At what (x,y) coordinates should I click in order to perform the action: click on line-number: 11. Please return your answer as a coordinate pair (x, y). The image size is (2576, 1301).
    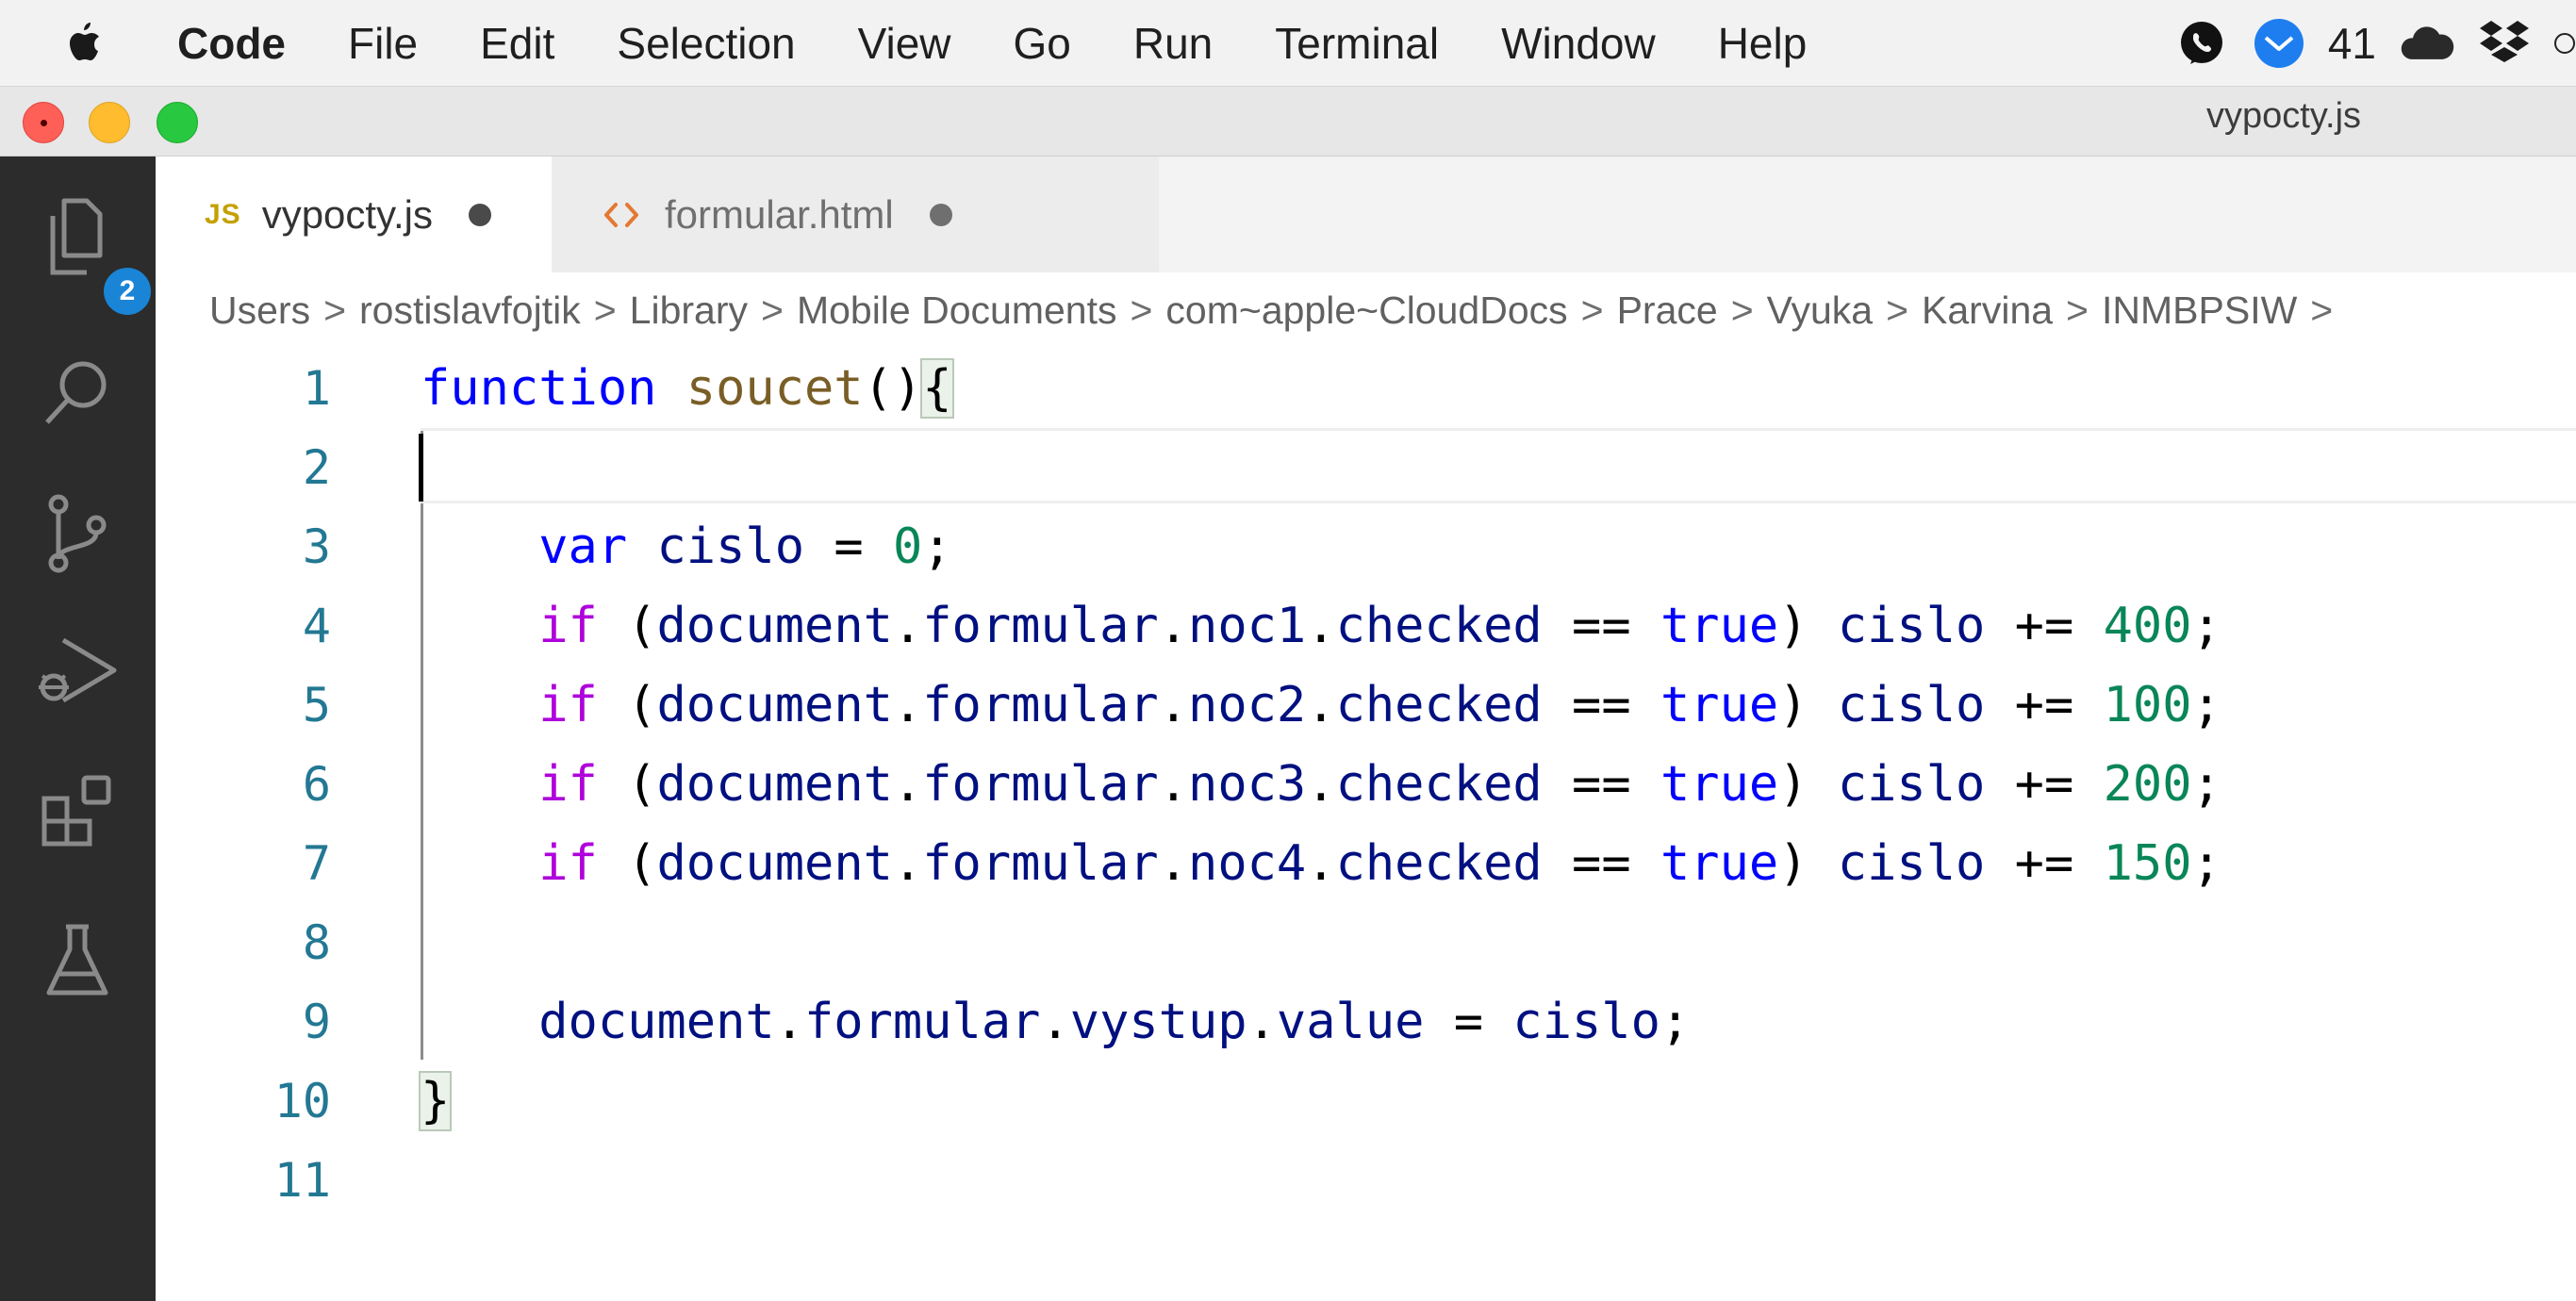
    Looking at the image, I should click on (243, 1181).